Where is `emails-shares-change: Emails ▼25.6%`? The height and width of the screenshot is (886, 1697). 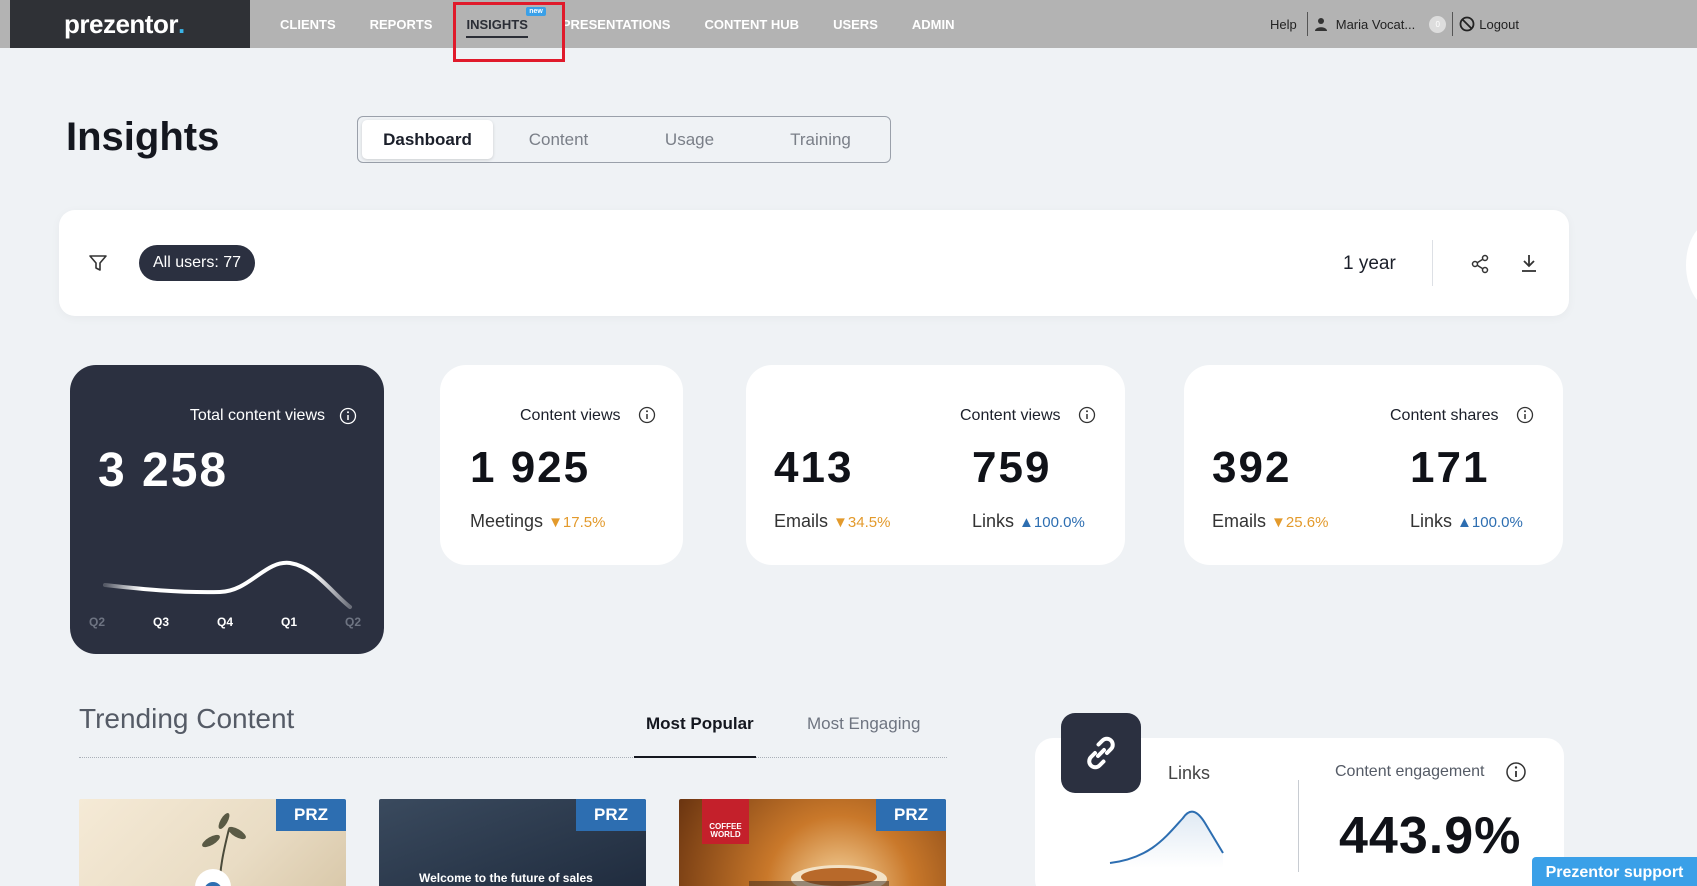
emails-shares-change: Emails ▼25.6% is located at coordinates (1270, 521).